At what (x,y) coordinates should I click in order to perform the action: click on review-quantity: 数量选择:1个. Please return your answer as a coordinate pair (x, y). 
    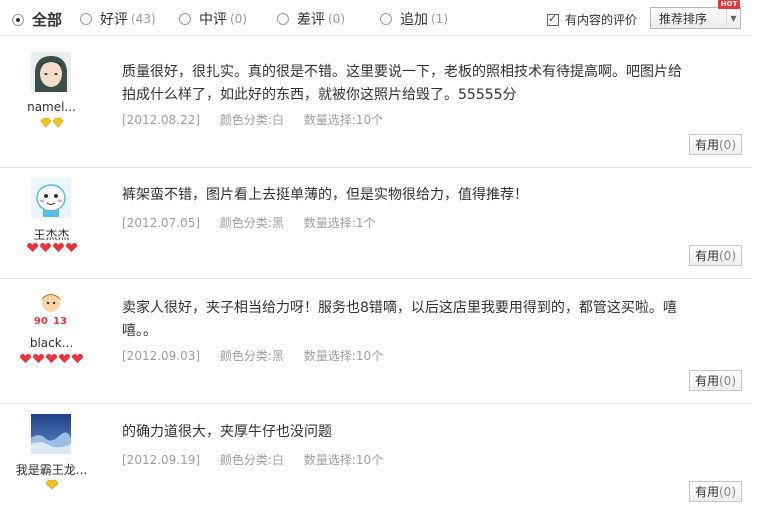
    Looking at the image, I should click on (339, 223).